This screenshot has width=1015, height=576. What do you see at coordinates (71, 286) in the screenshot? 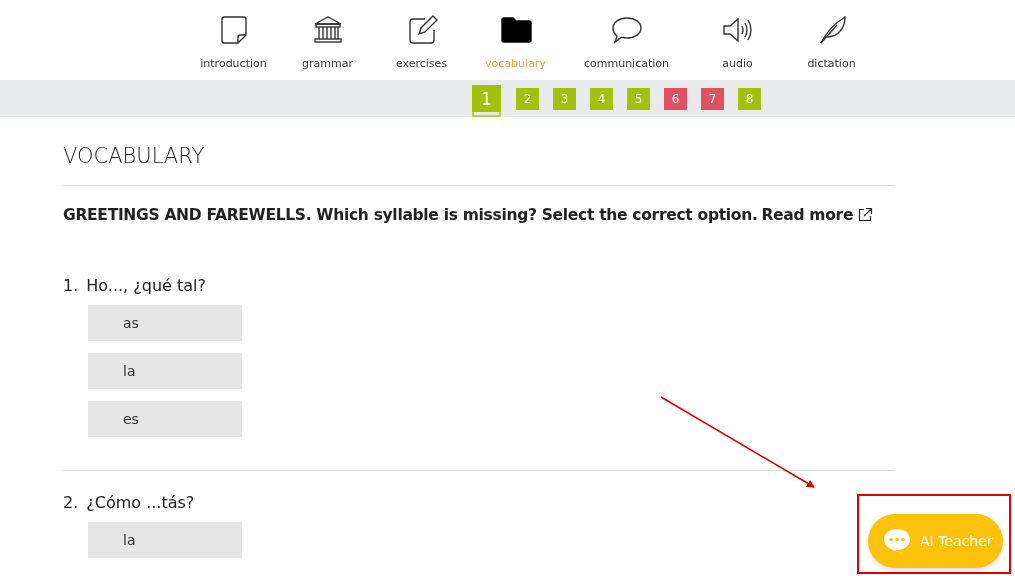
I see `question-number: 1.` at bounding box center [71, 286].